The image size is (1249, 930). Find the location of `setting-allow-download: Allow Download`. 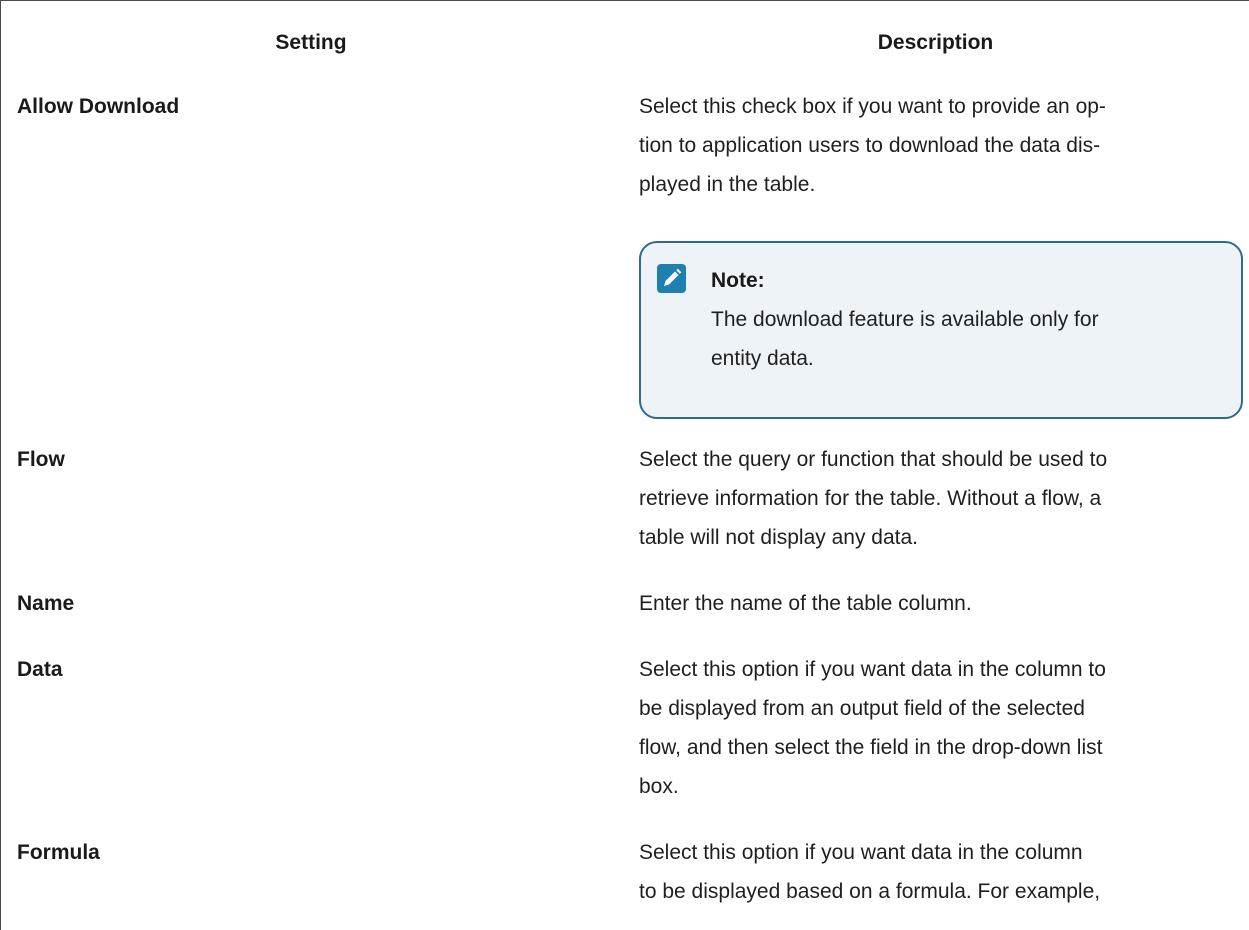

setting-allow-download: Allow Download is located at coordinates (98, 106).